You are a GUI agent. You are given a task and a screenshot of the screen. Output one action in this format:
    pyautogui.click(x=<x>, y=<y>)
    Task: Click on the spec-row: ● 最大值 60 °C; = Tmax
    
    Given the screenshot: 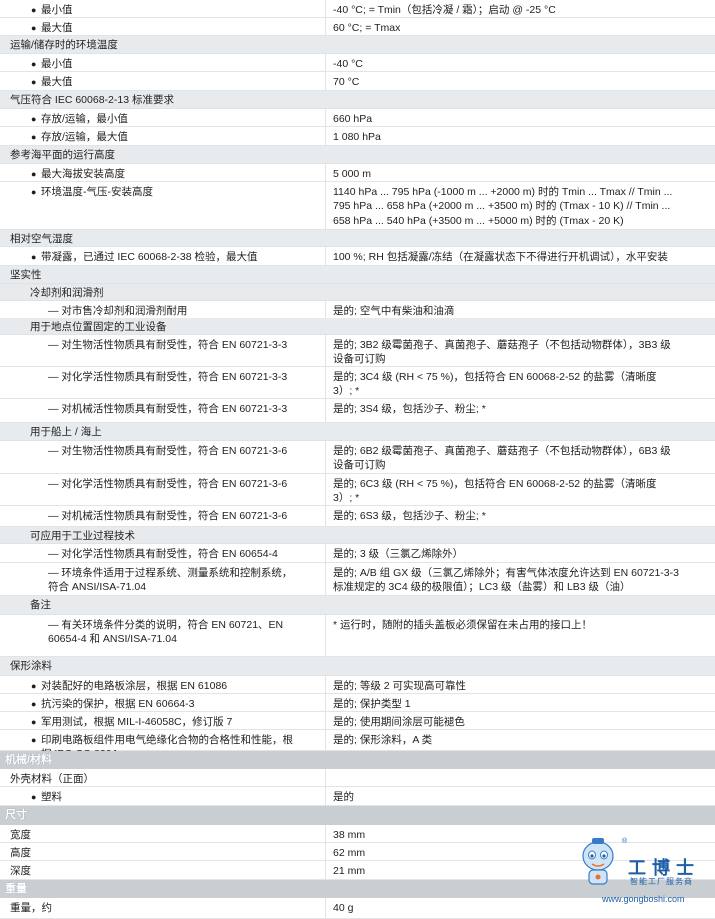 What is the action you would take?
    pyautogui.click(x=357, y=27)
    